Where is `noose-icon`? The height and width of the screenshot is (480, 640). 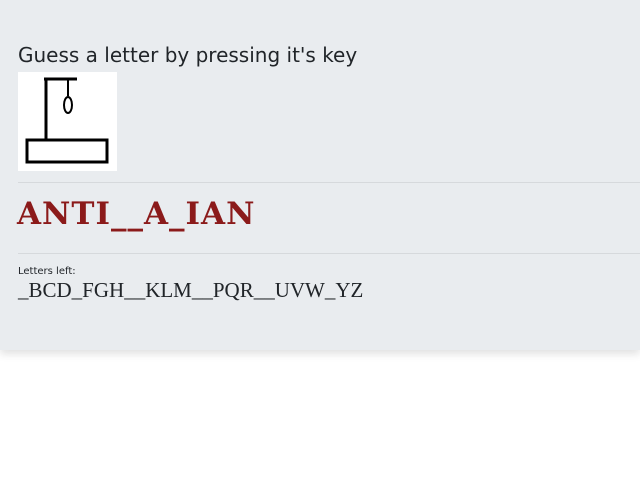 noose-icon is located at coordinates (68, 105).